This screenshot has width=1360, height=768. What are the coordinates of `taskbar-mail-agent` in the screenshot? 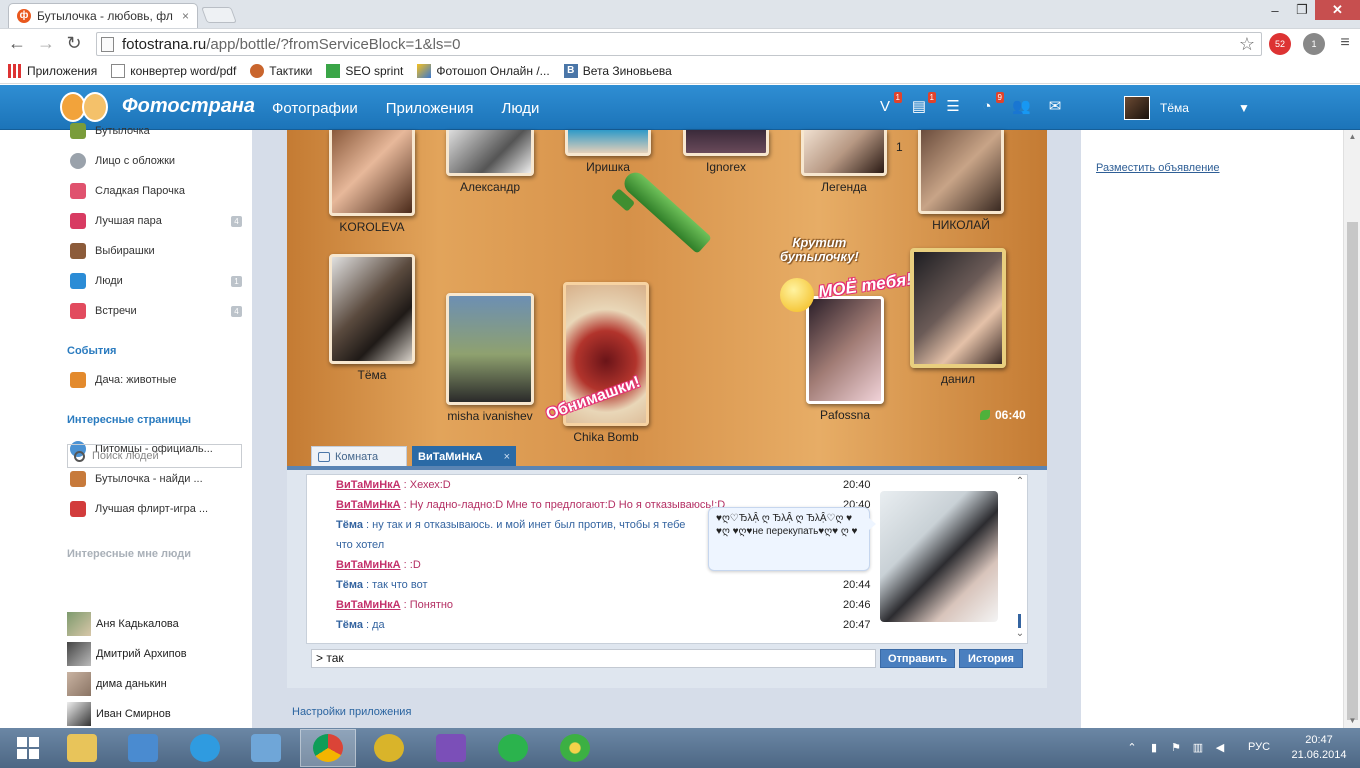 It's located at (513, 748).